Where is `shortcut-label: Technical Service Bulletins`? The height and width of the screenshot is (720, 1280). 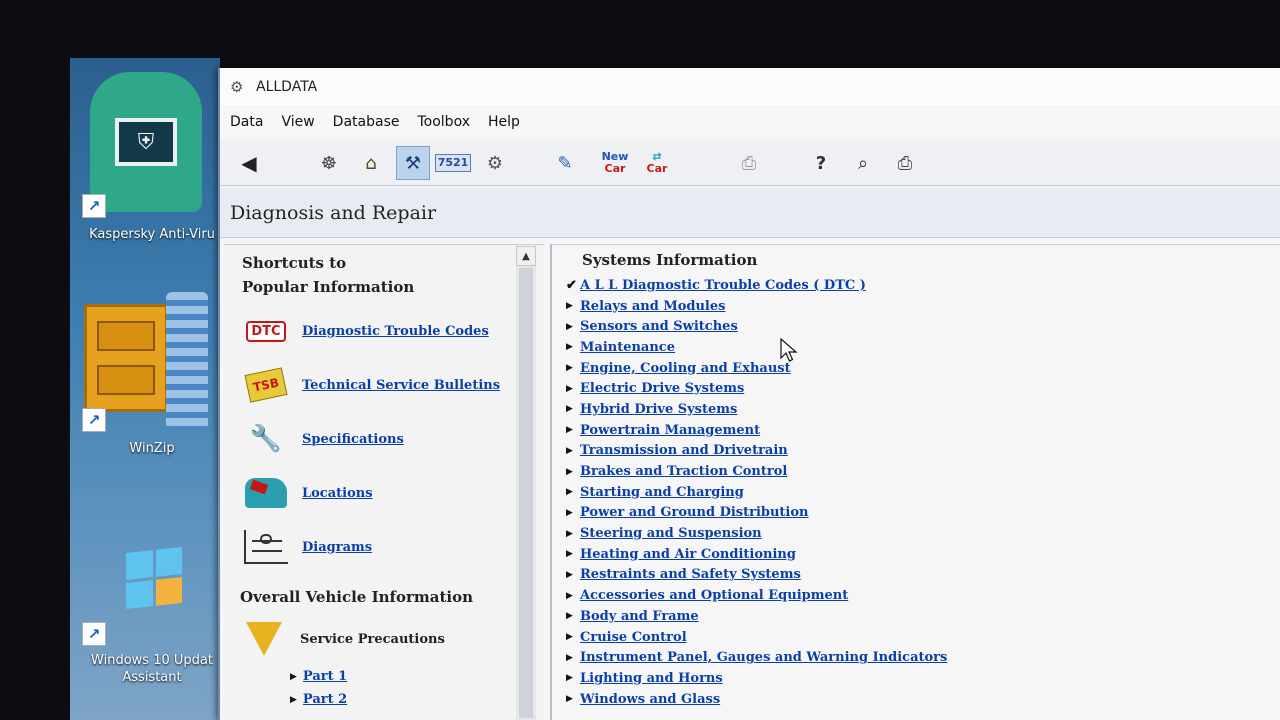
shortcut-label: Technical Service Bulletins is located at coordinates (401, 385).